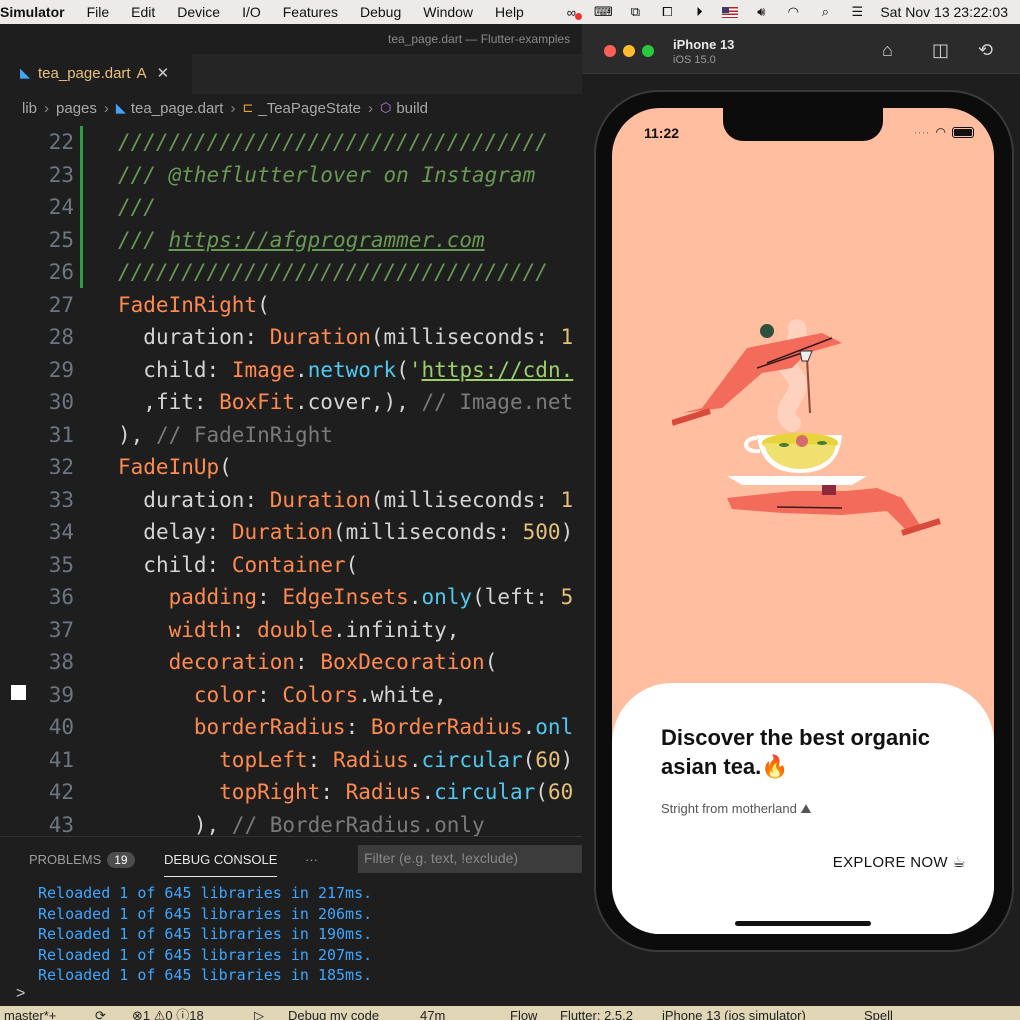 Image resolution: width=1020 pixels, height=1020 pixels. Describe the element at coordinates (358, 369) in the screenshot. I see `code-line: child: Image.network('https://cdn.` at that location.